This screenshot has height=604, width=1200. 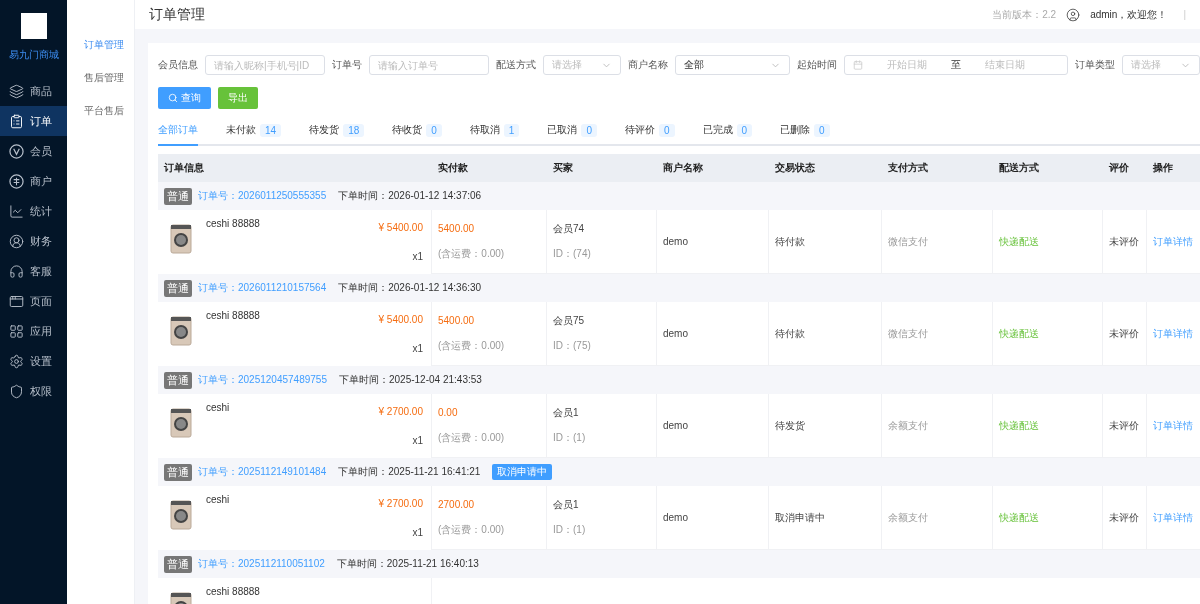 I want to click on order-tab: 待发货 18, so click(x=337, y=134).